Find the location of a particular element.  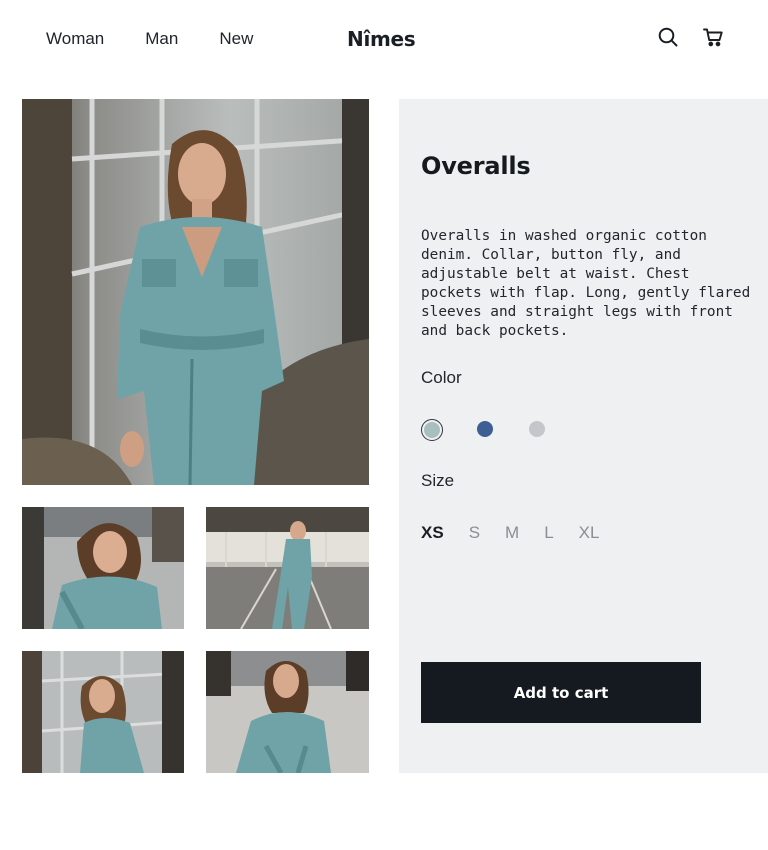

nav-new: New is located at coordinates (236, 39).